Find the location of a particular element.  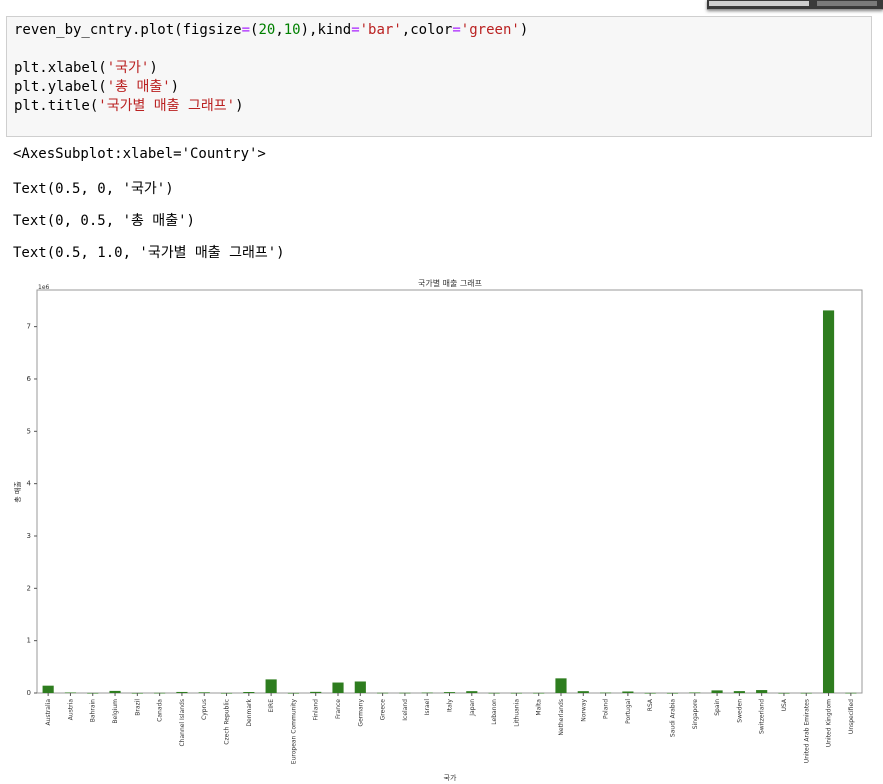

code-token: ,color is located at coordinates (427, 30).